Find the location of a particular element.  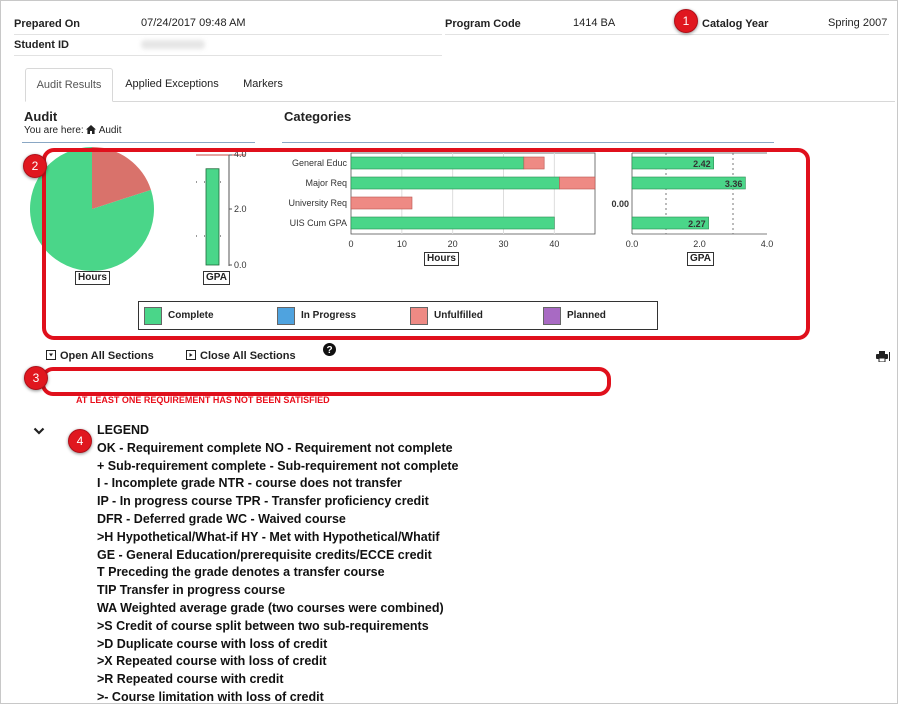

tab-audit-results: Audit Results is located at coordinates (69, 85).